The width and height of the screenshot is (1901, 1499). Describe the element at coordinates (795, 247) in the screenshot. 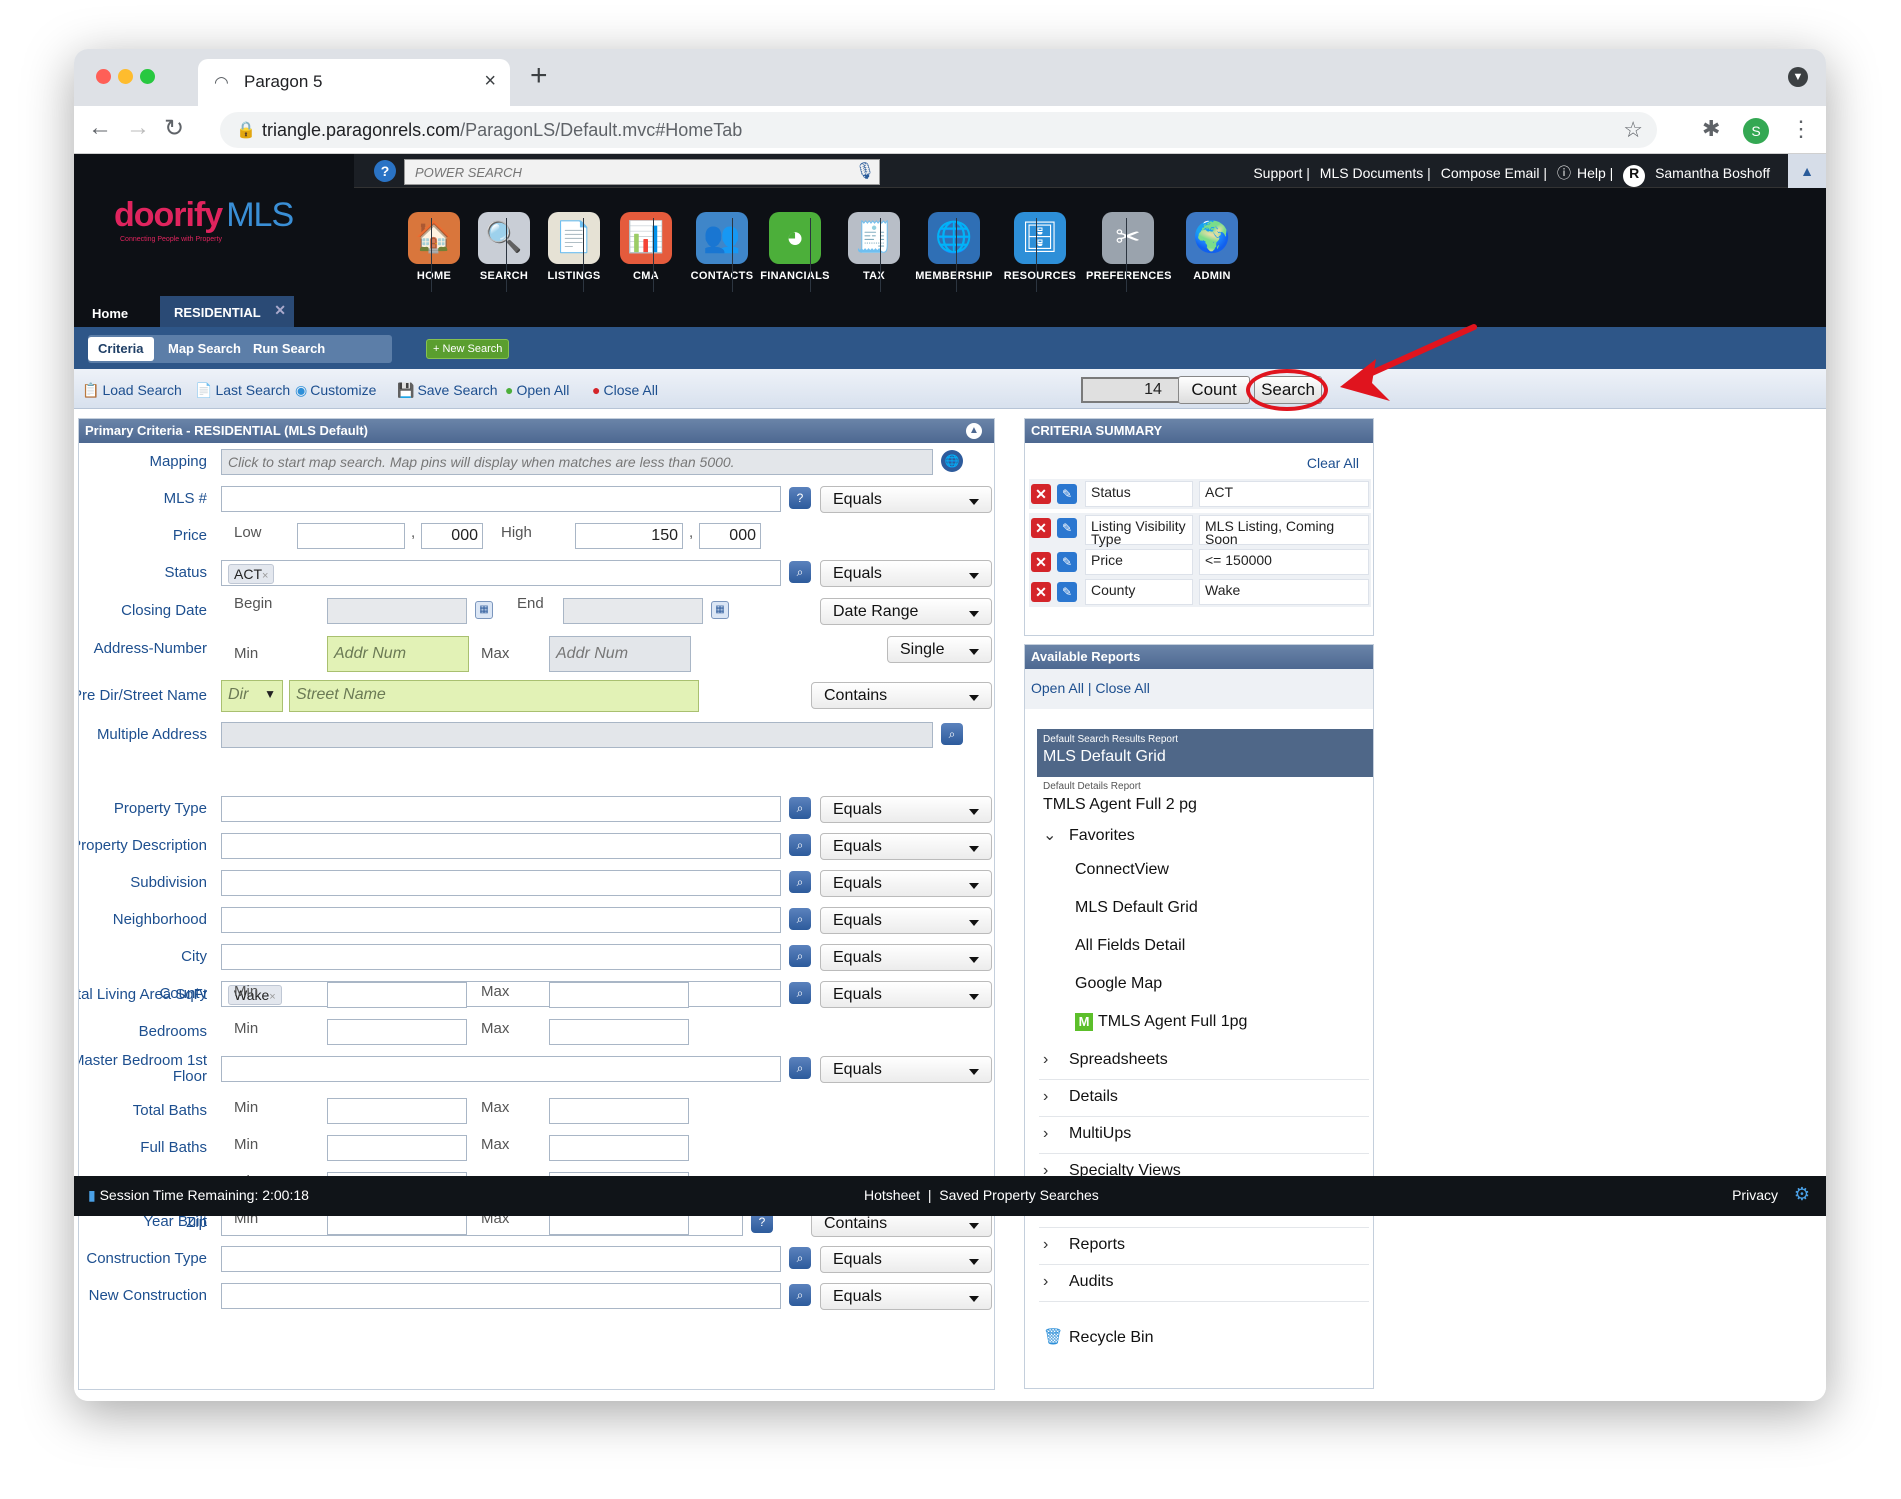

I see `nav-financials: ◕ FINANCIALS` at that location.